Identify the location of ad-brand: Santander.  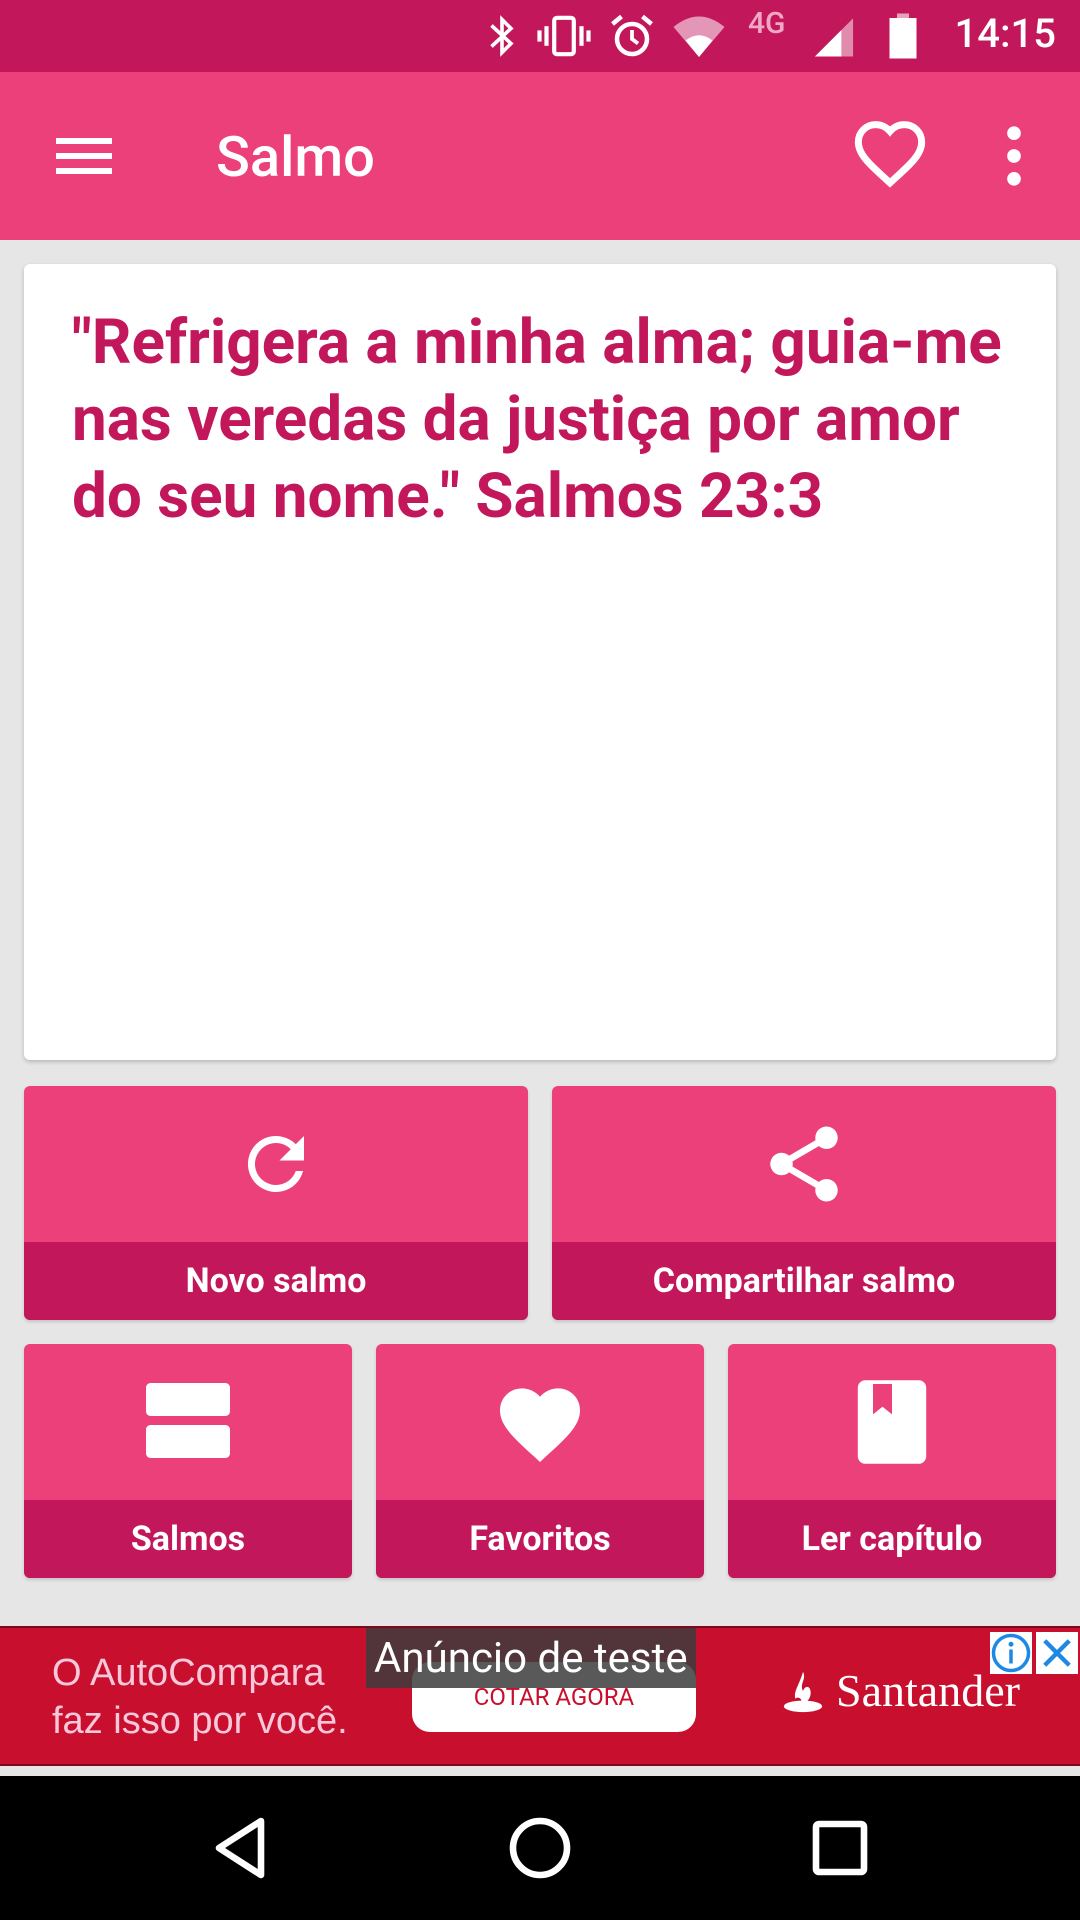
(900, 1690).